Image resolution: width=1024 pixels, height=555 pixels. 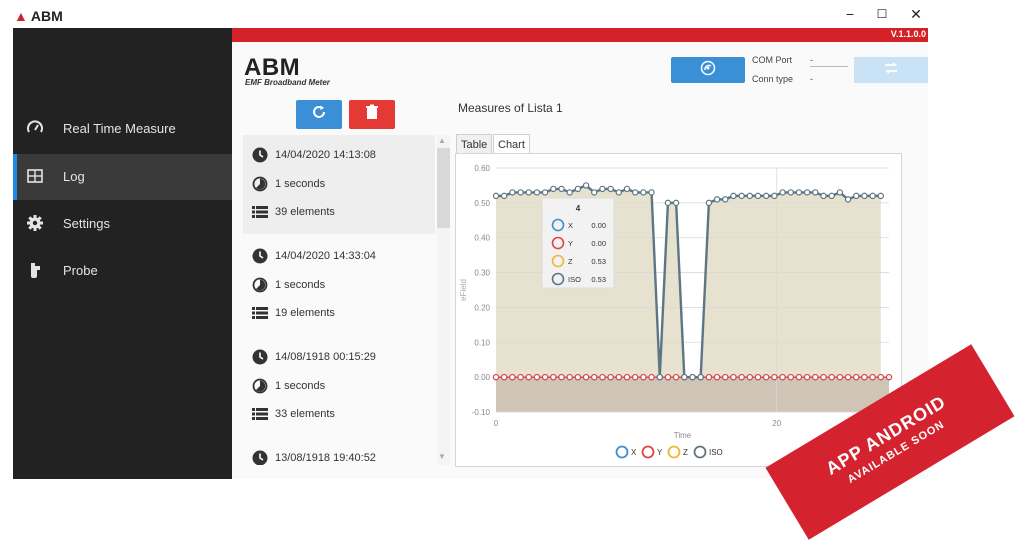 What do you see at coordinates (122, 271) in the screenshot?
I see `sidebar-item-probe: Probe` at bounding box center [122, 271].